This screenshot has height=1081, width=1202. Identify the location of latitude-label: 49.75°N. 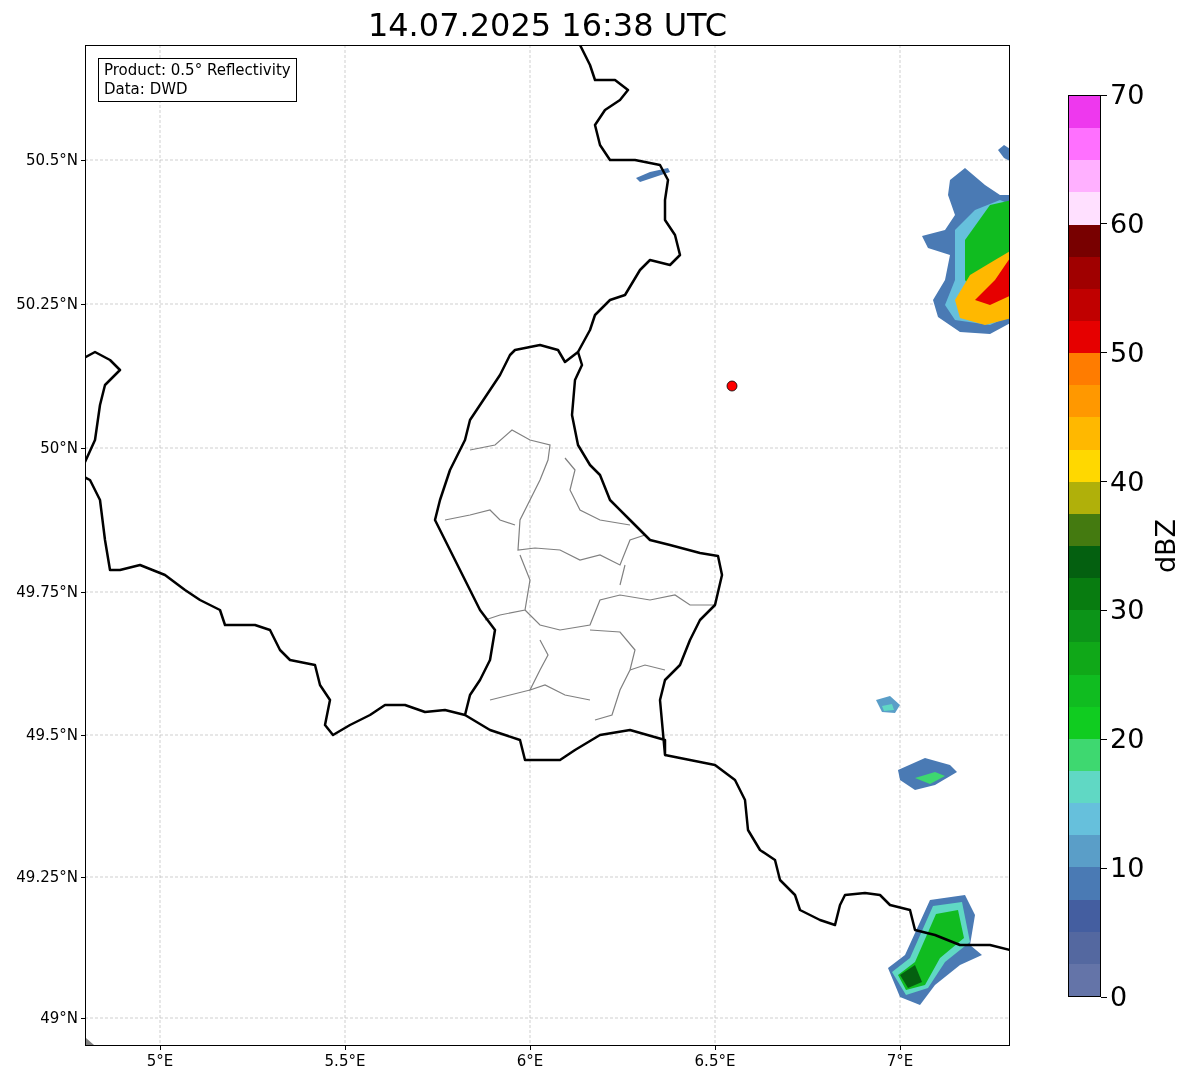
(47, 592).